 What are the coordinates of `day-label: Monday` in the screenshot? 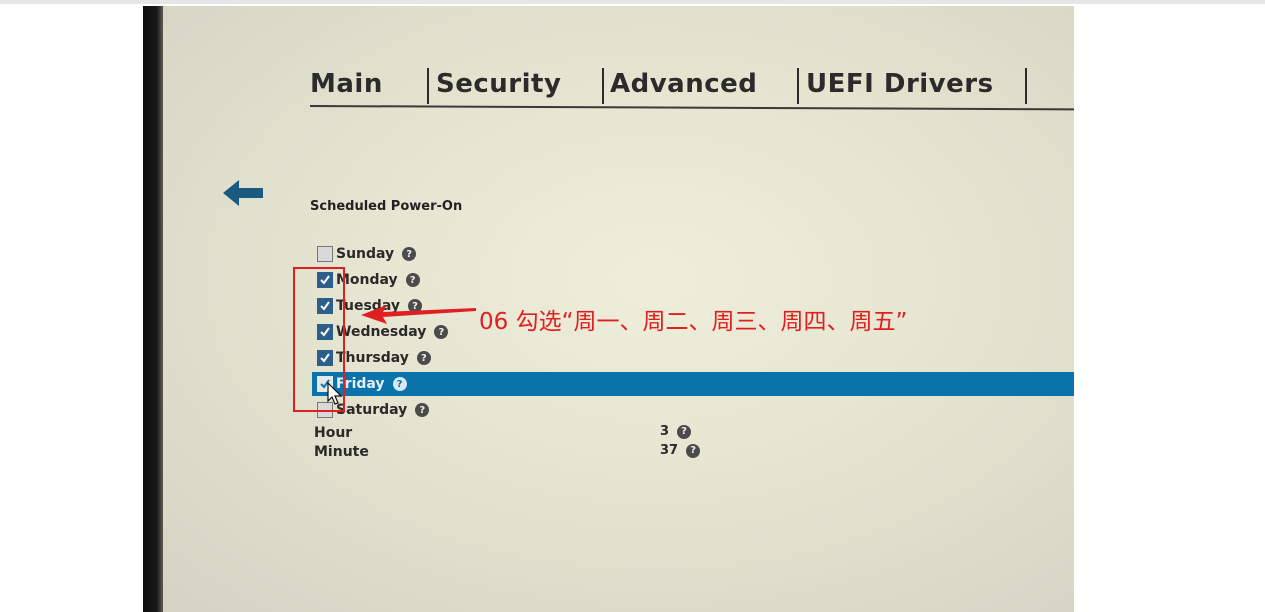 It's located at (367, 280).